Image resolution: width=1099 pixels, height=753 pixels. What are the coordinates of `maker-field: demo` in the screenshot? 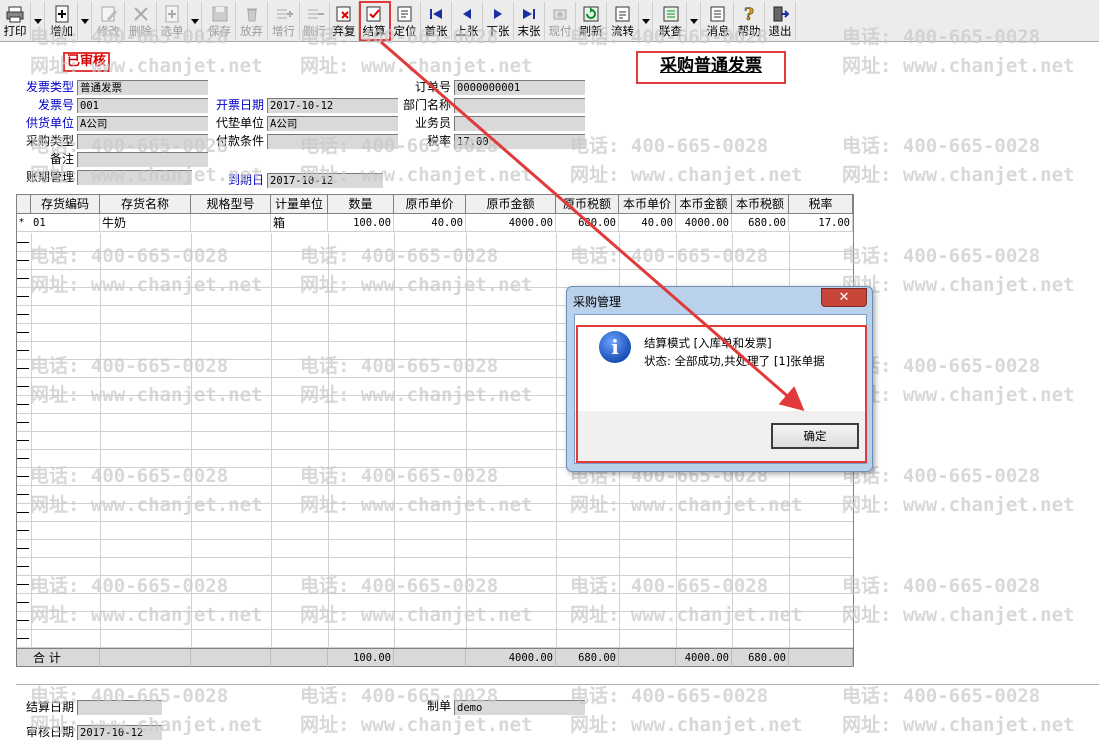 It's located at (519, 707).